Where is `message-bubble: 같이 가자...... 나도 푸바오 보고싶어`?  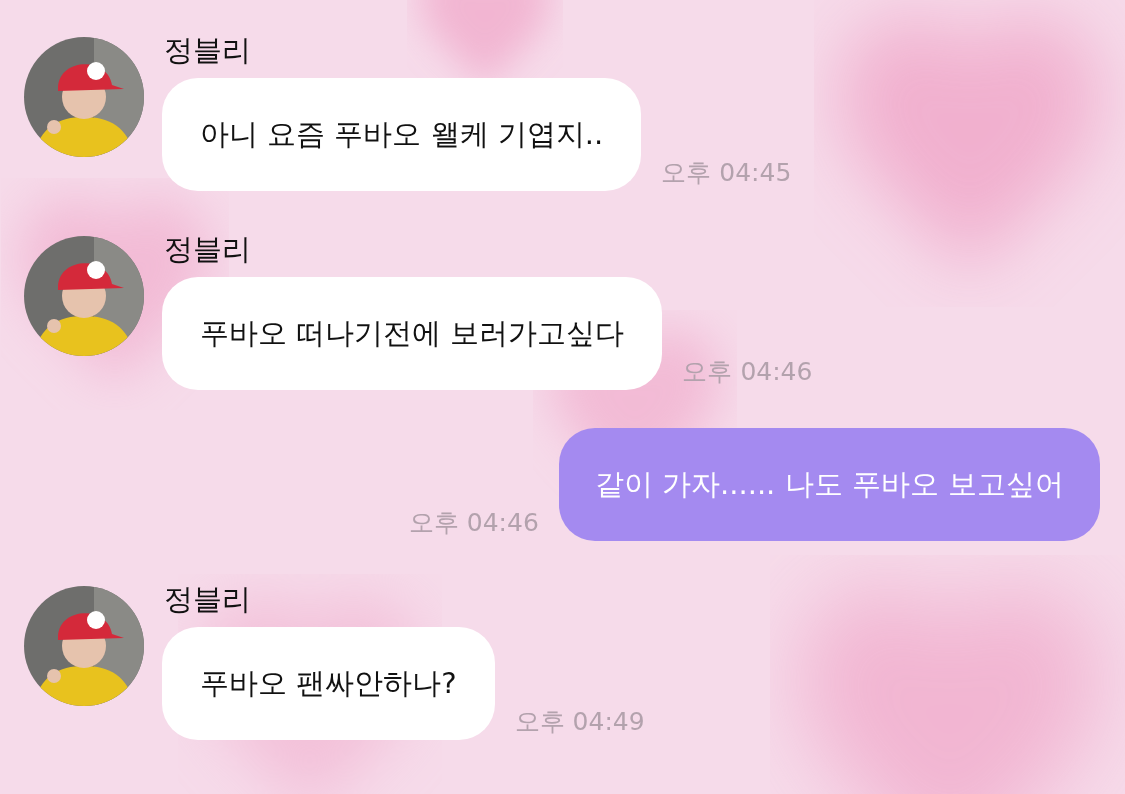 message-bubble: 같이 가자...... 나도 푸바오 보고싶어 is located at coordinates (829, 484).